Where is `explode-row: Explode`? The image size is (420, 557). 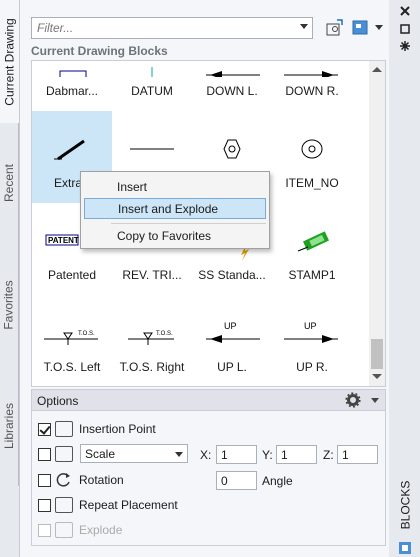
explode-row: Explode is located at coordinates (80, 530).